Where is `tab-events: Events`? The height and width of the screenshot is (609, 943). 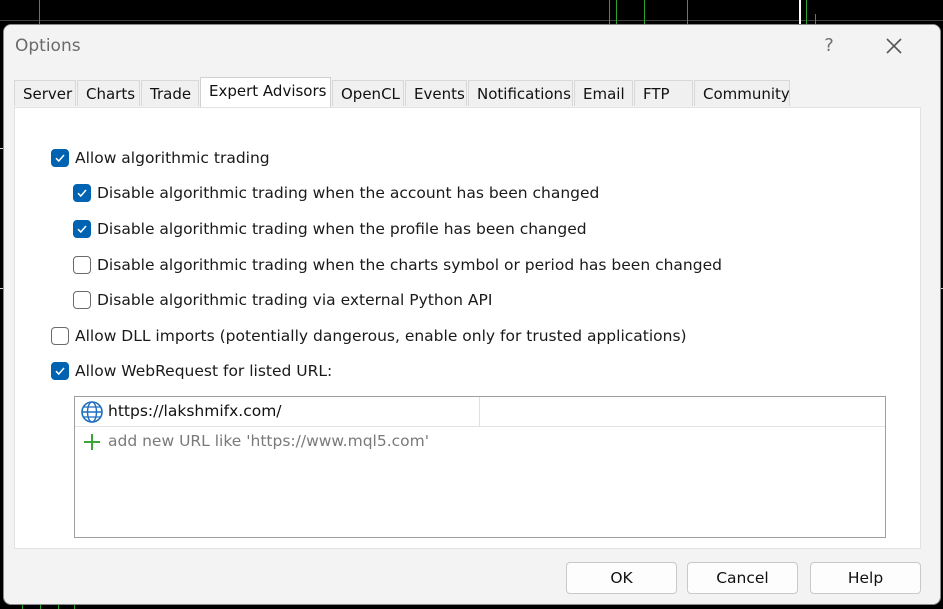
tab-events: Events is located at coordinates (436, 93).